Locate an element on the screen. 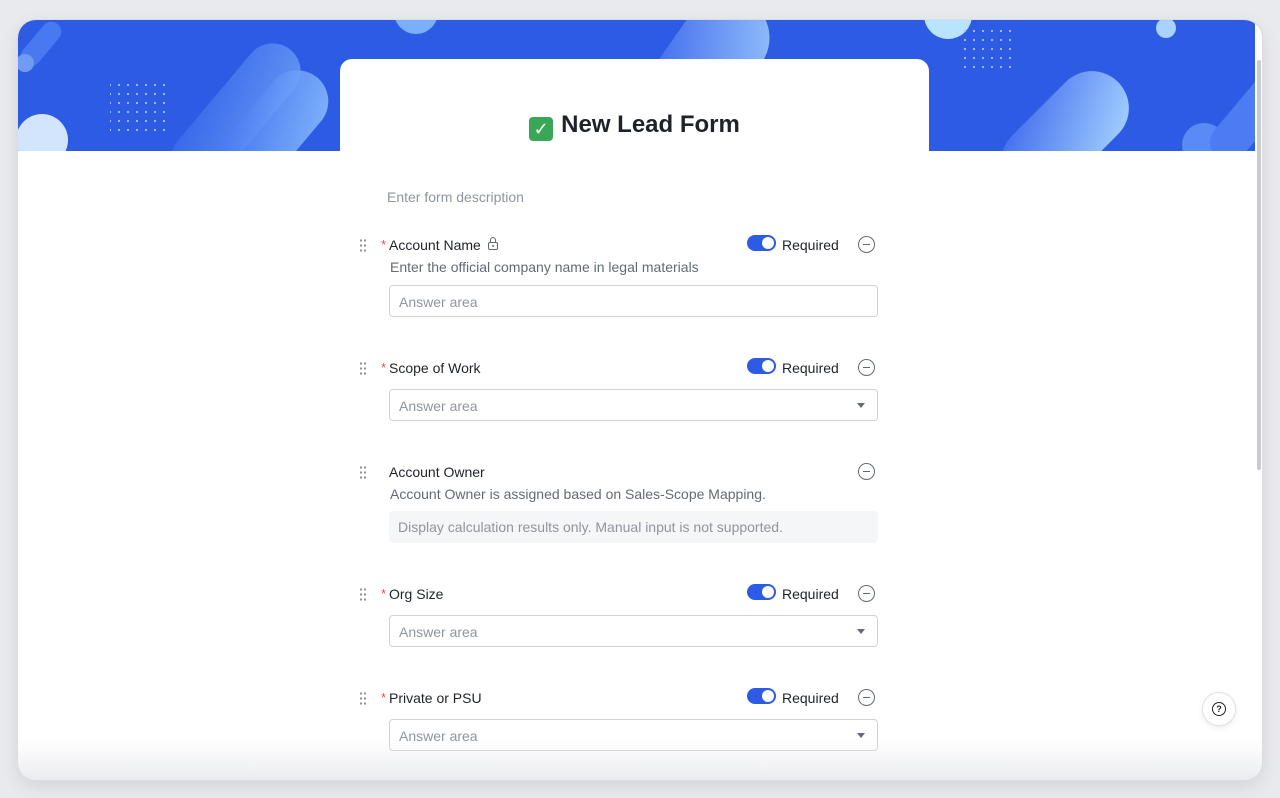  help-icon: ? is located at coordinates (1219, 709).